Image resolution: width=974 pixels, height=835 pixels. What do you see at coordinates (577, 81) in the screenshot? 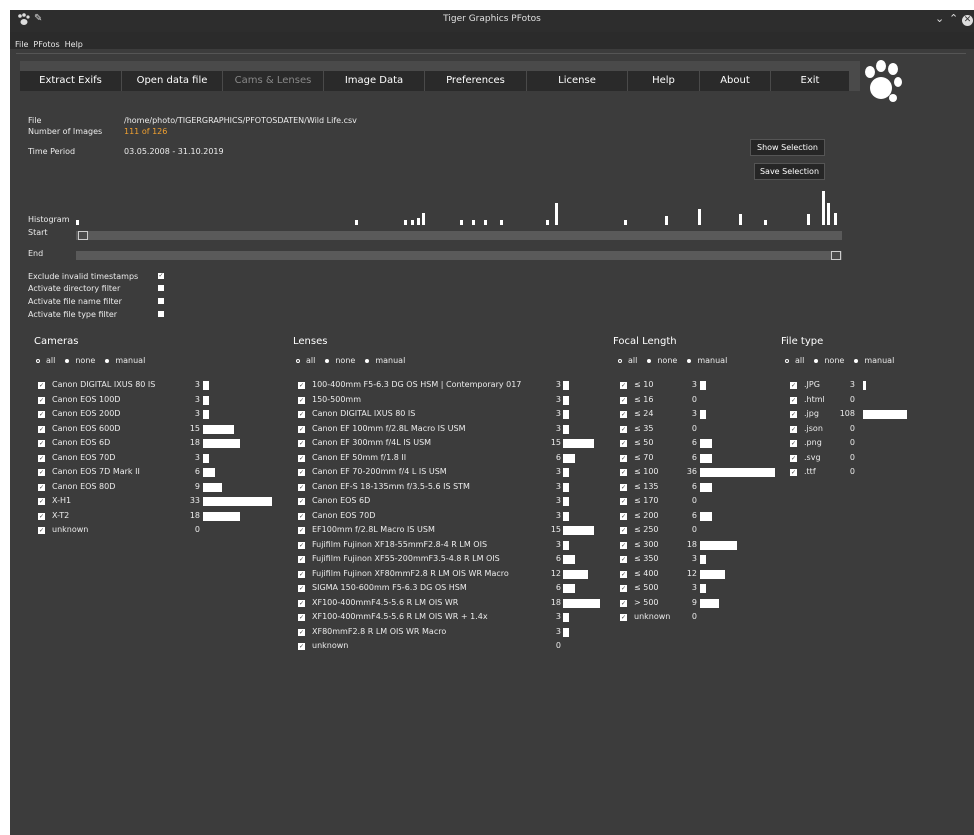
I see `license-button: License` at bounding box center [577, 81].